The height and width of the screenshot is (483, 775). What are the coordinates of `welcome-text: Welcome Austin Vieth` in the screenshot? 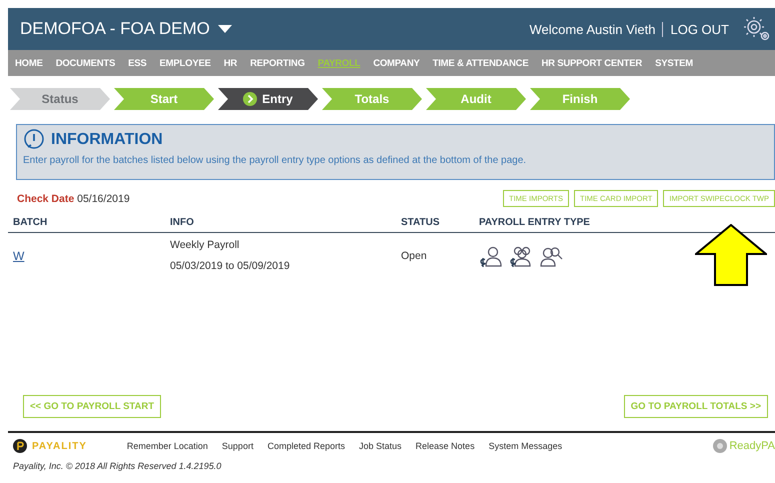 It's located at (597, 29).